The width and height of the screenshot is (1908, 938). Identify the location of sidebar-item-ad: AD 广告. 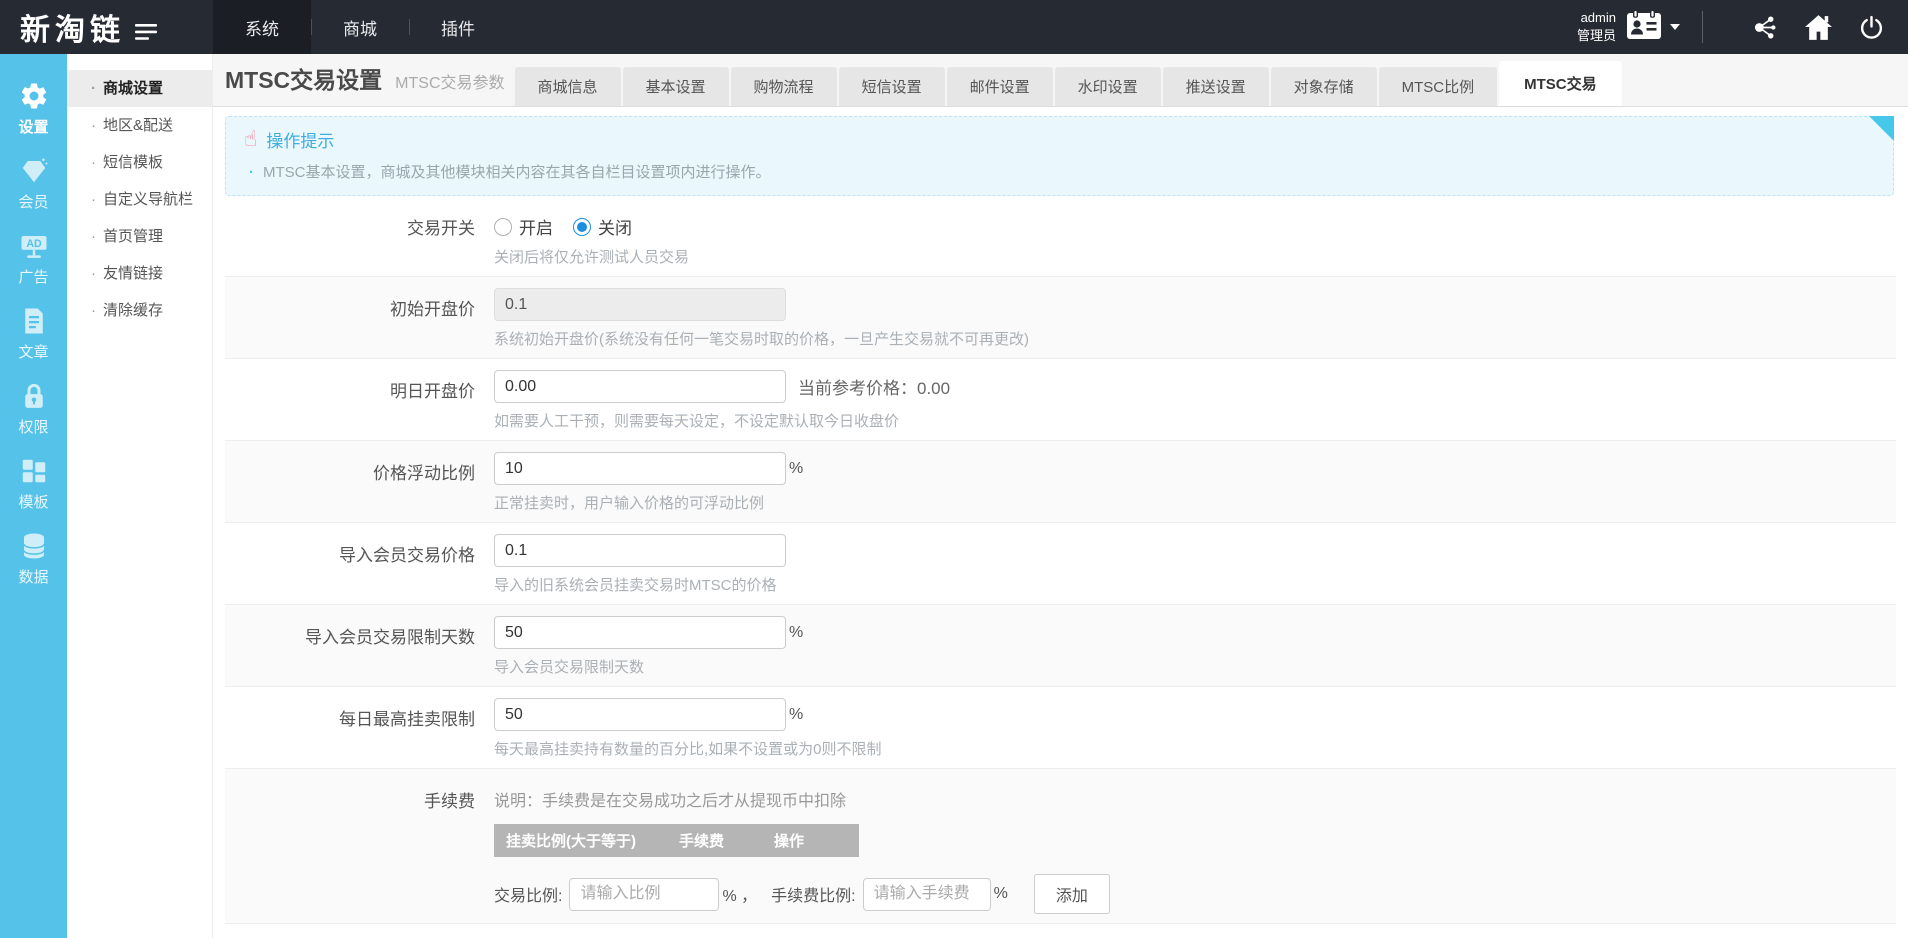
(33, 259).